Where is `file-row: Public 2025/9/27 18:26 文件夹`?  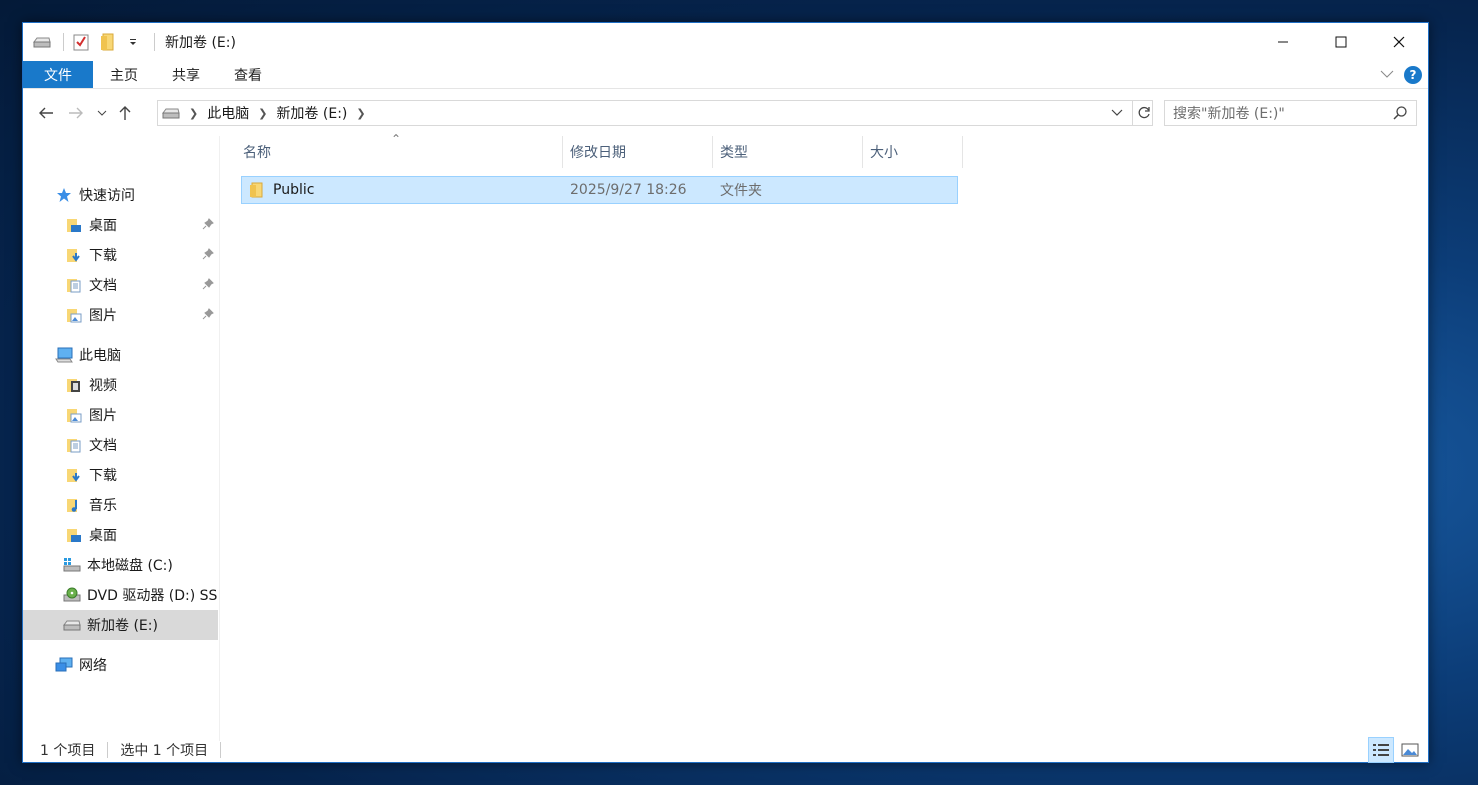 file-row: Public 2025/9/27 18:26 文件夹 is located at coordinates (599, 190).